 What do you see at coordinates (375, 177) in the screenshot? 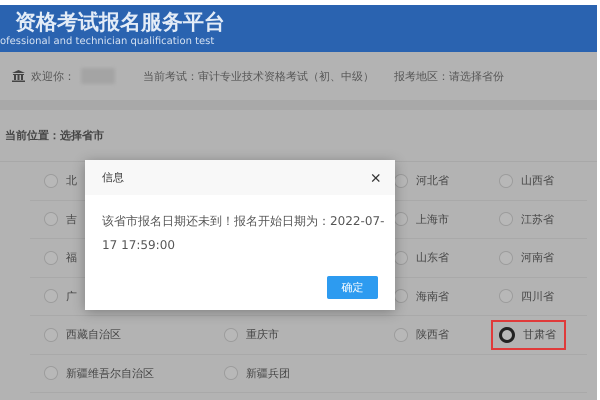
I see `close-button: ×` at bounding box center [375, 177].